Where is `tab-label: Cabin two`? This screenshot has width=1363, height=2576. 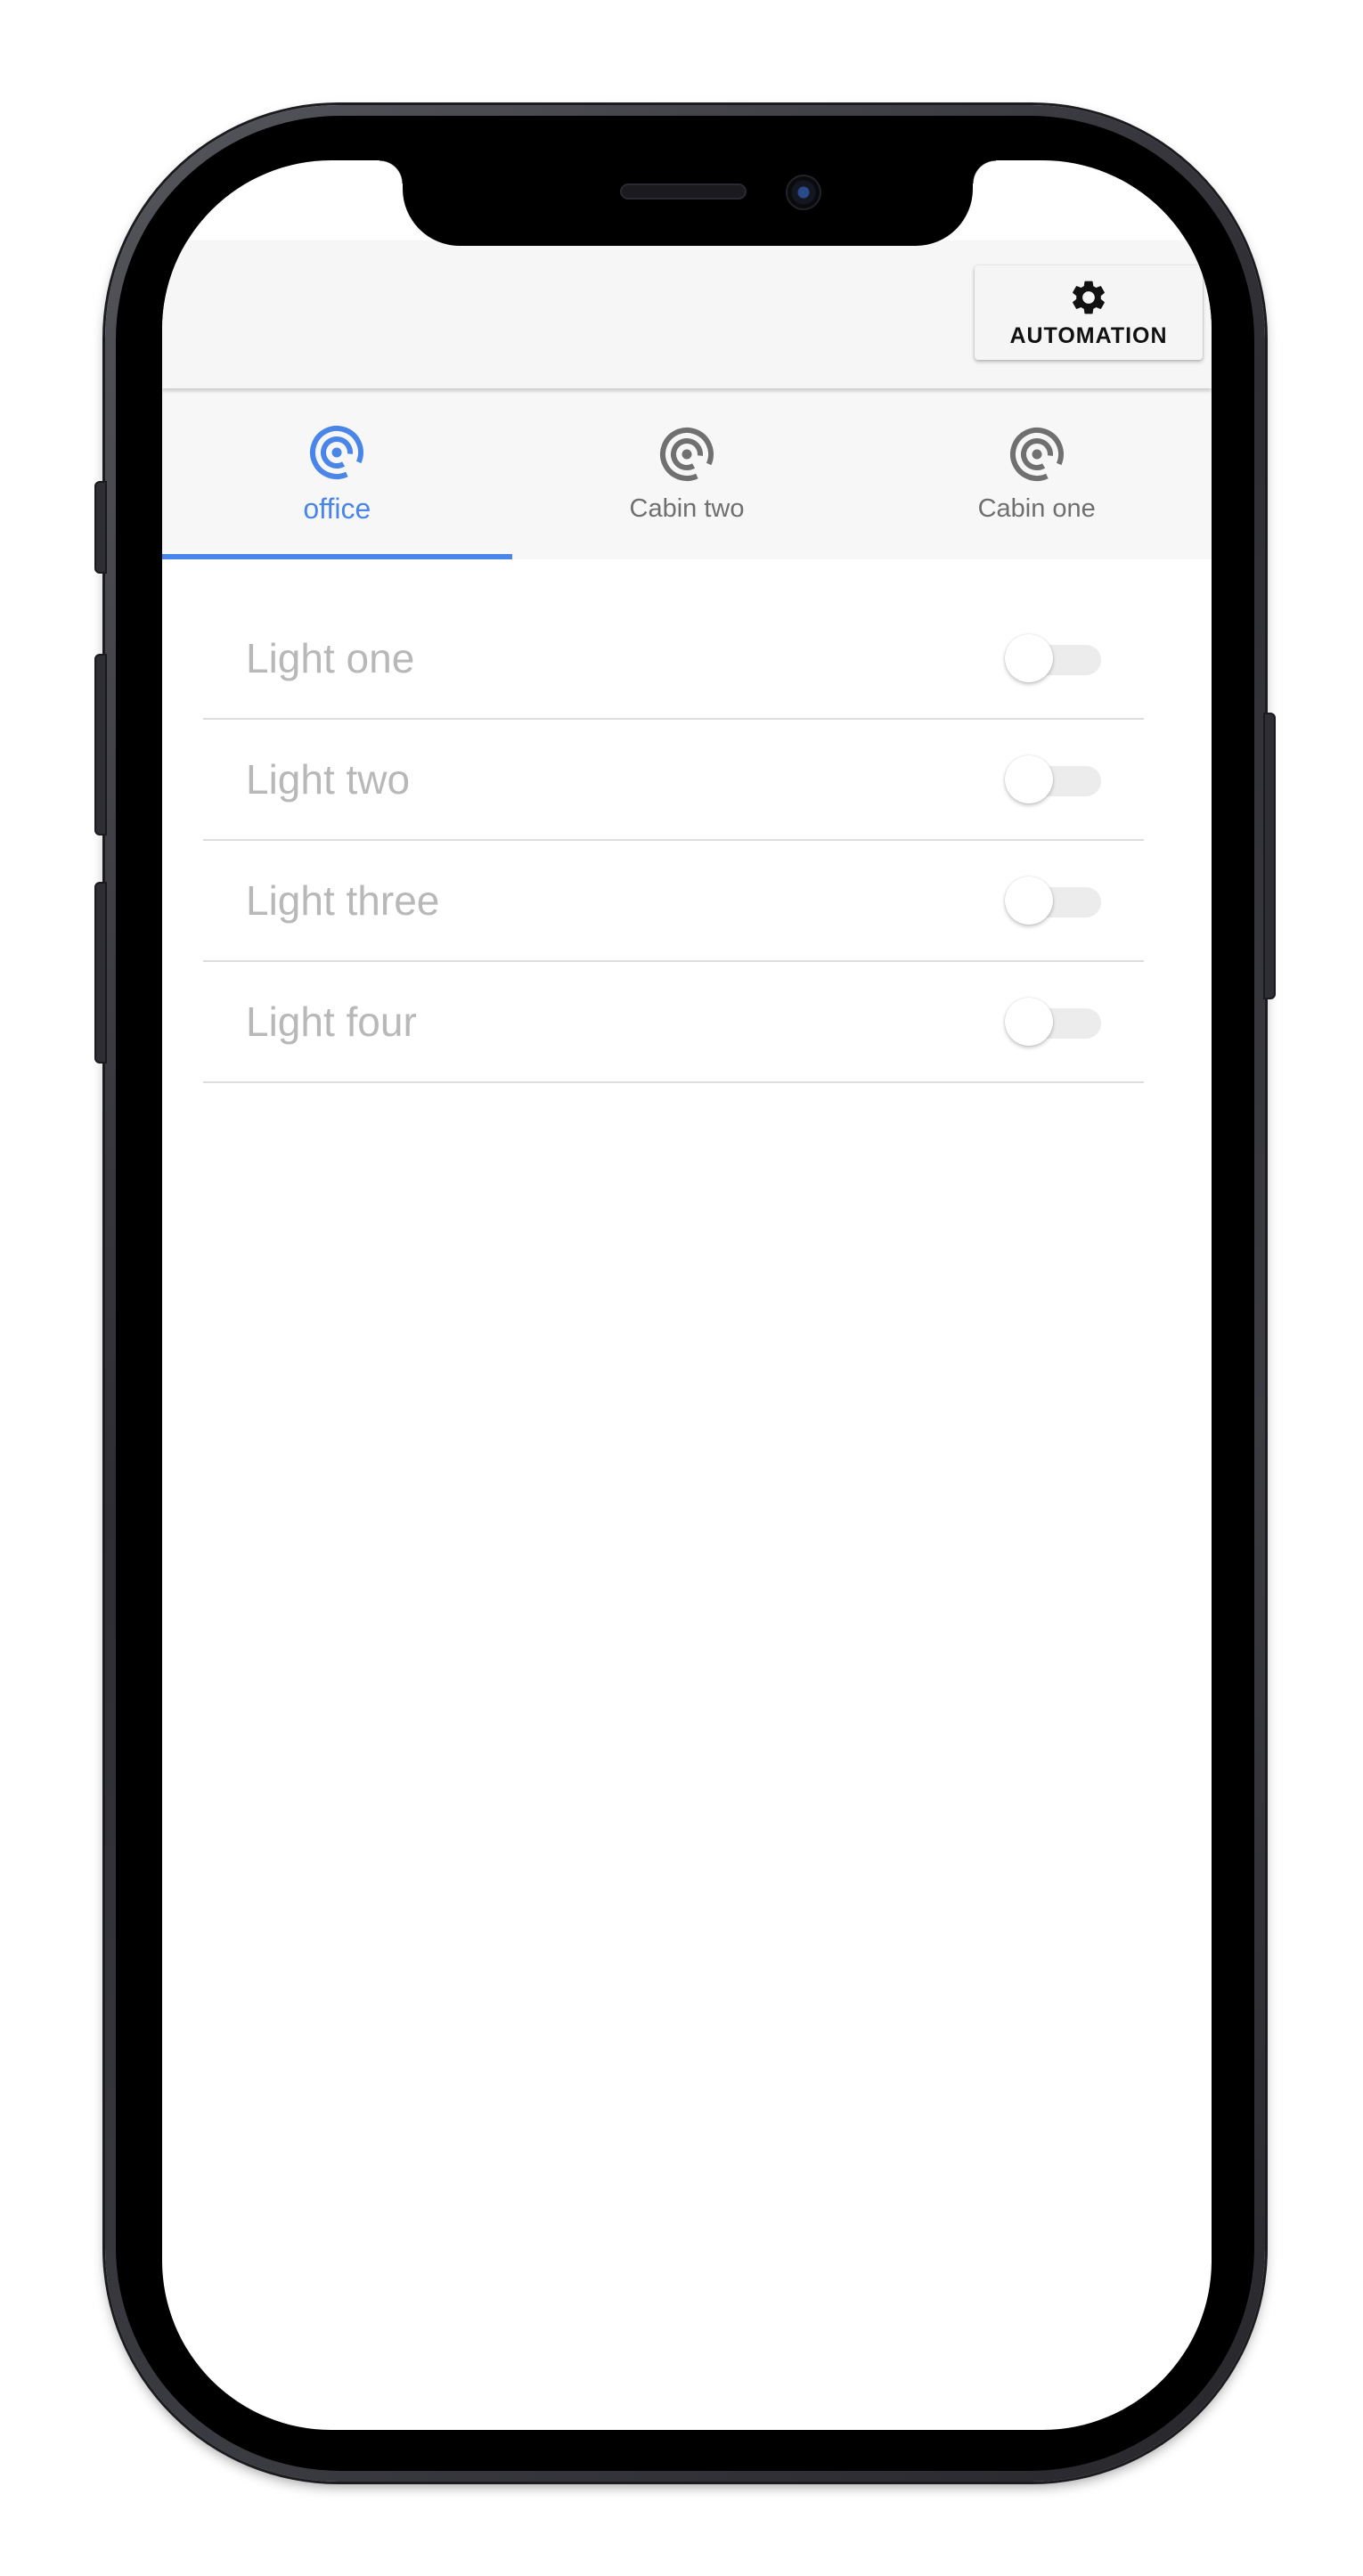
tab-label: Cabin two is located at coordinates (687, 508).